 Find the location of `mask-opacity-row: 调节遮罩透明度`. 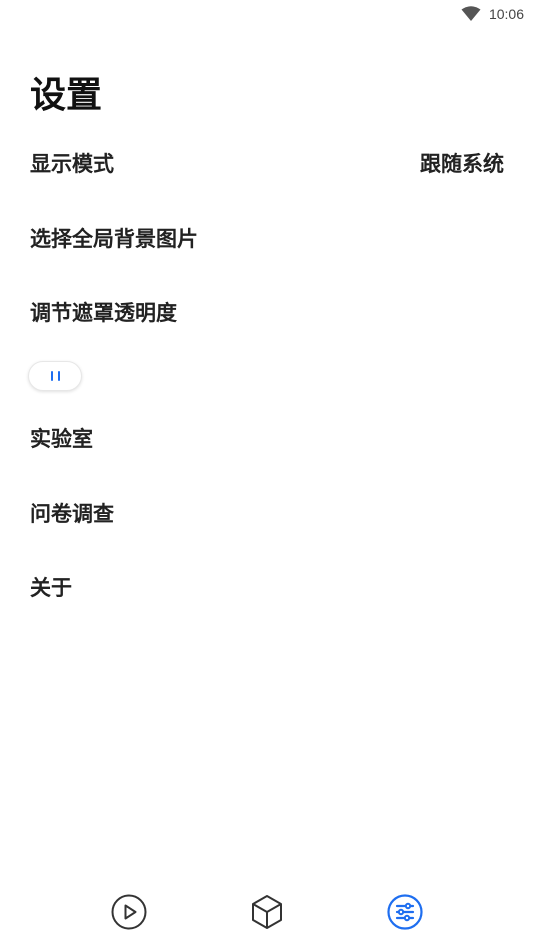

mask-opacity-row: 调节遮罩透明度 is located at coordinates (267, 312).